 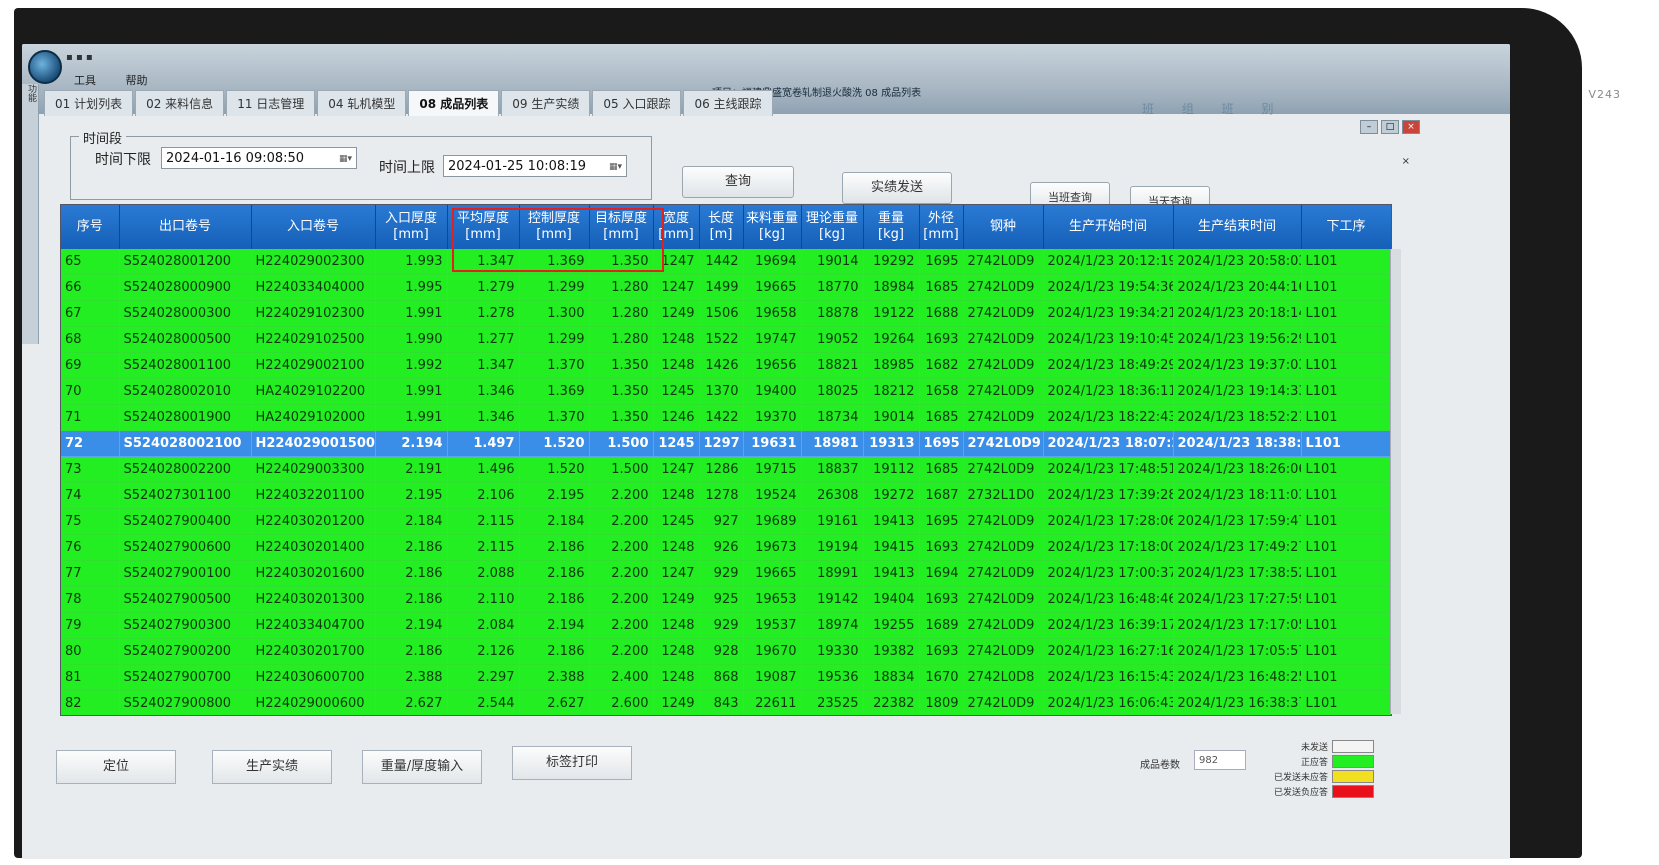 I want to click on column-header: 来料重量 [kg], so click(x=772, y=227).